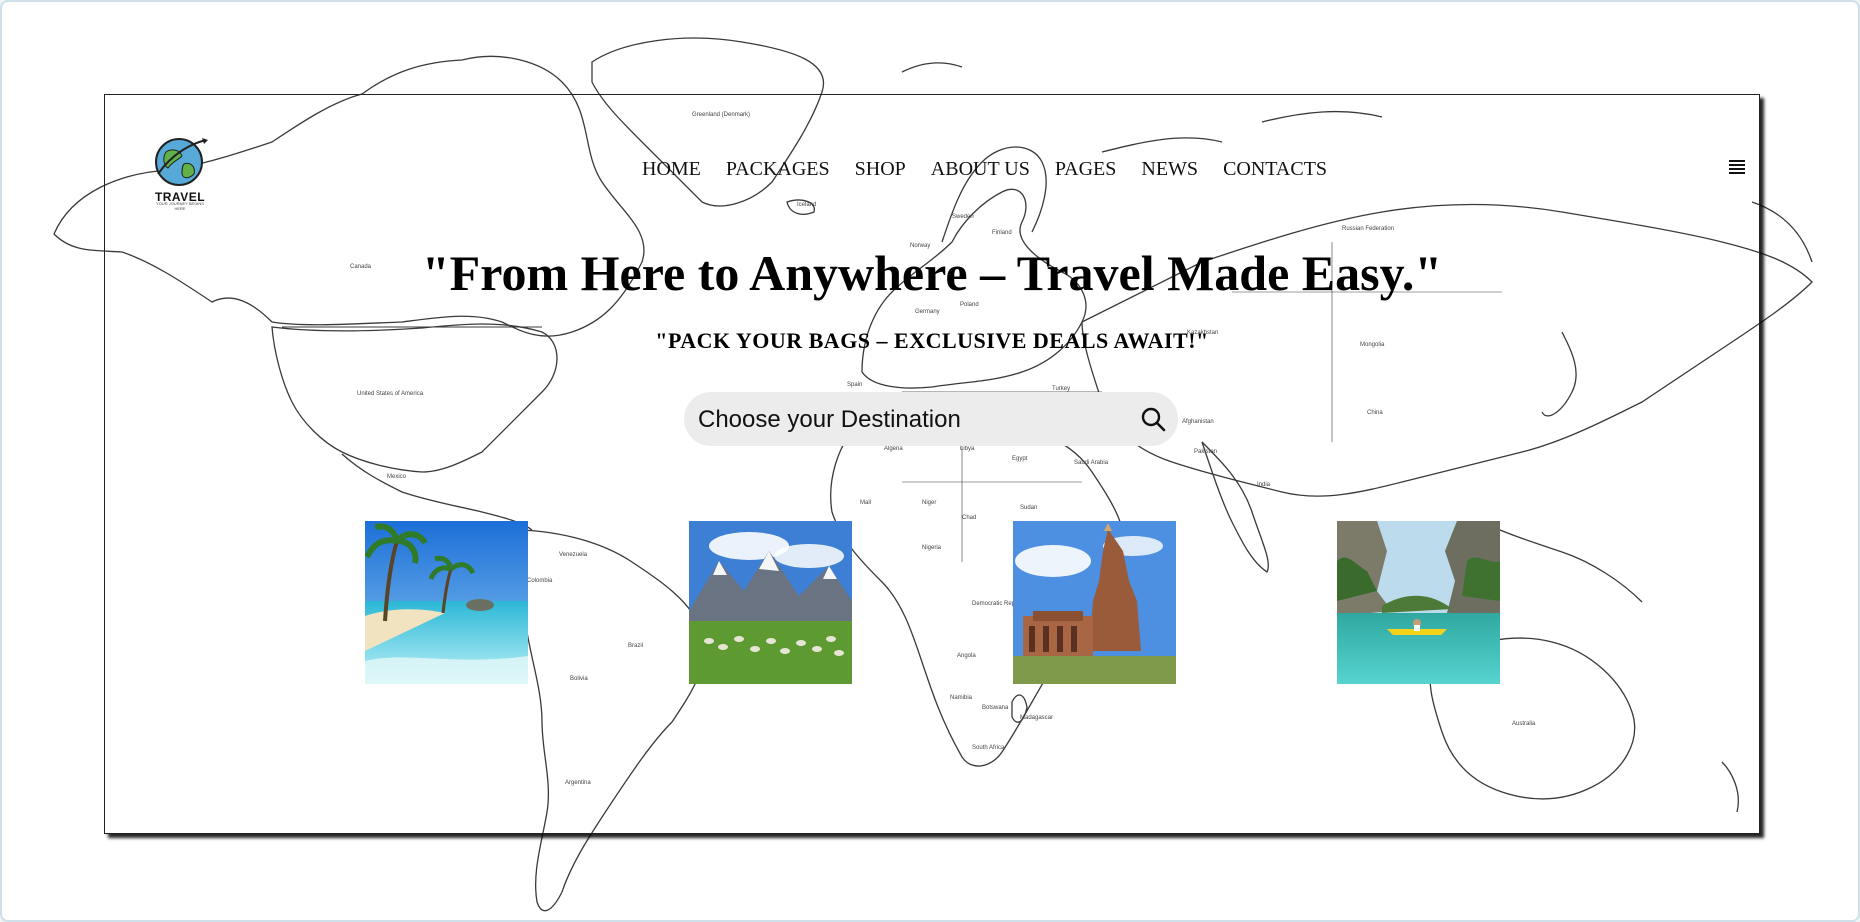 Image resolution: width=1860 pixels, height=922 pixels. Describe the element at coordinates (770, 602) in the screenshot. I see `destination-mountain-valley-sheep` at that location.